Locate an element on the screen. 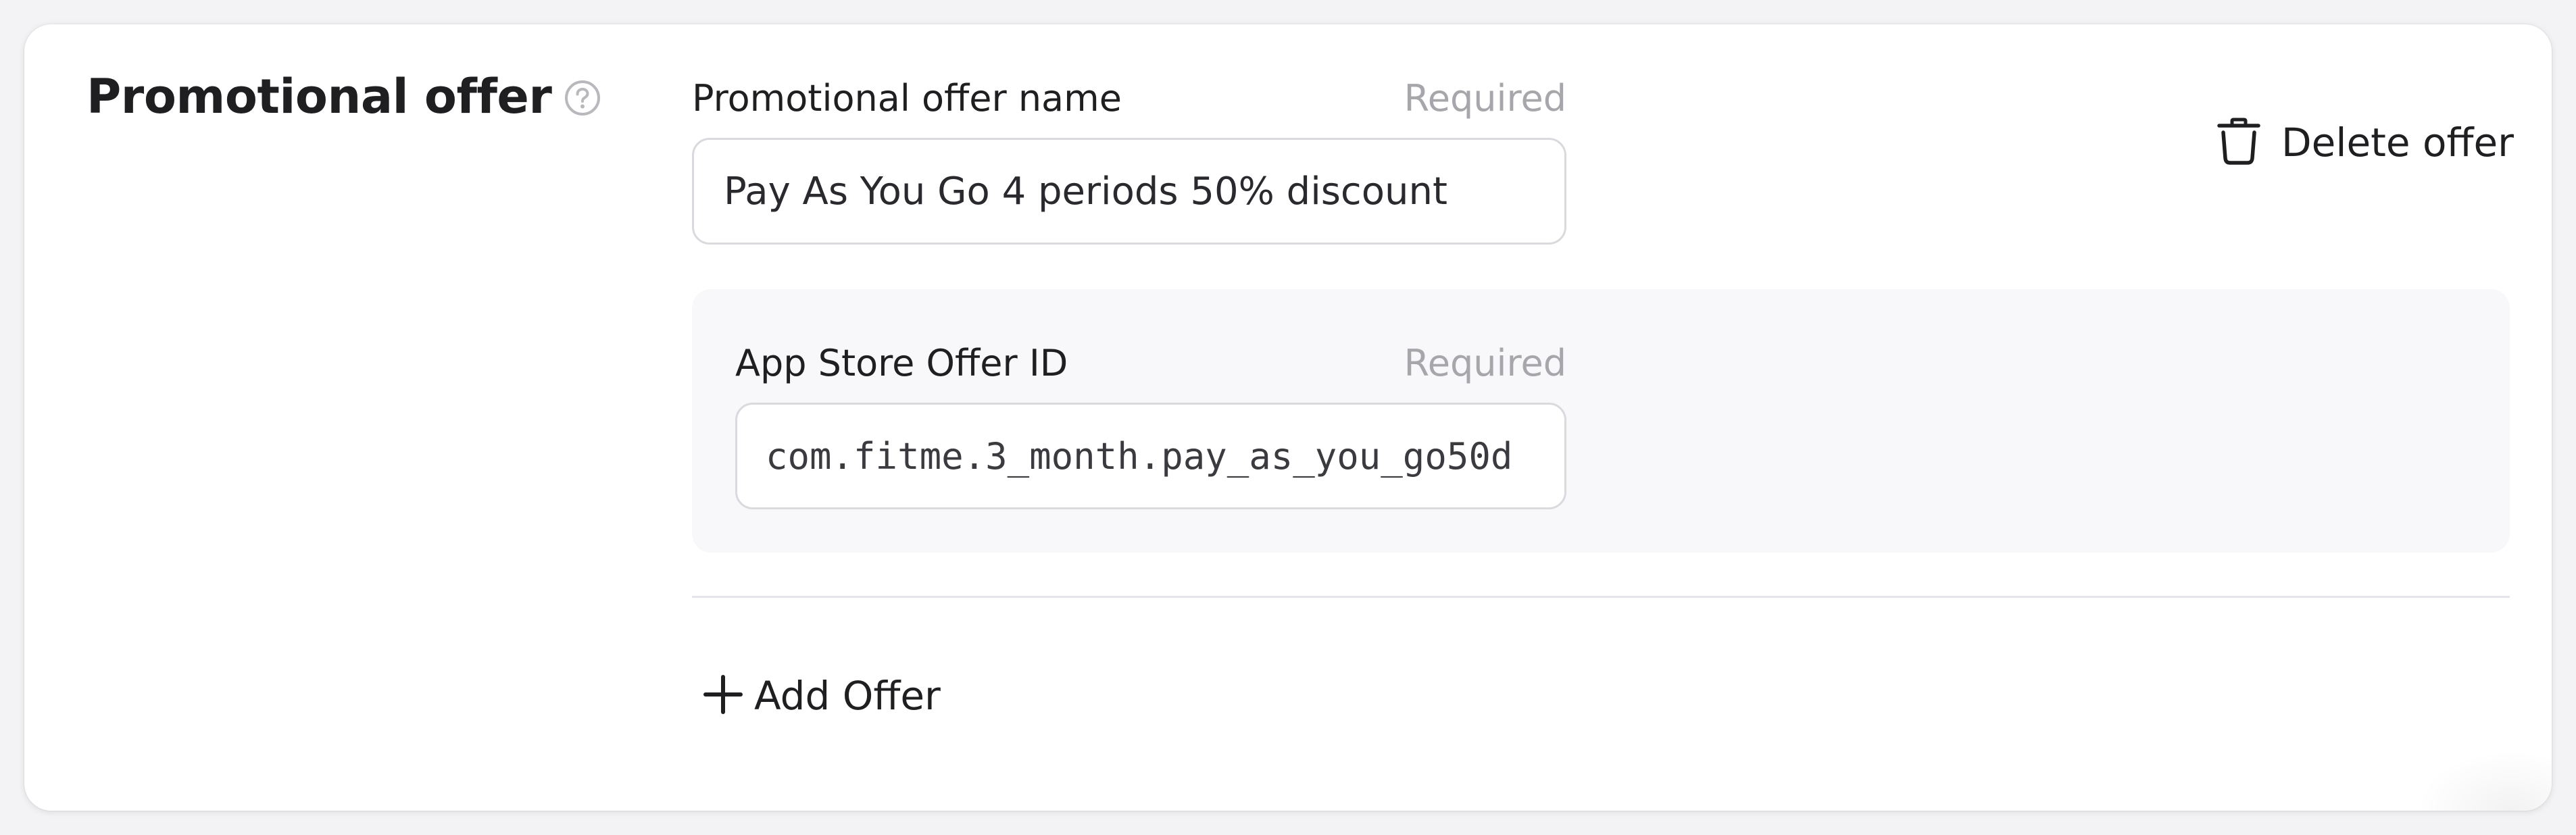 This screenshot has height=835, width=2576. add-offer-label: Add Offer is located at coordinates (848, 696).